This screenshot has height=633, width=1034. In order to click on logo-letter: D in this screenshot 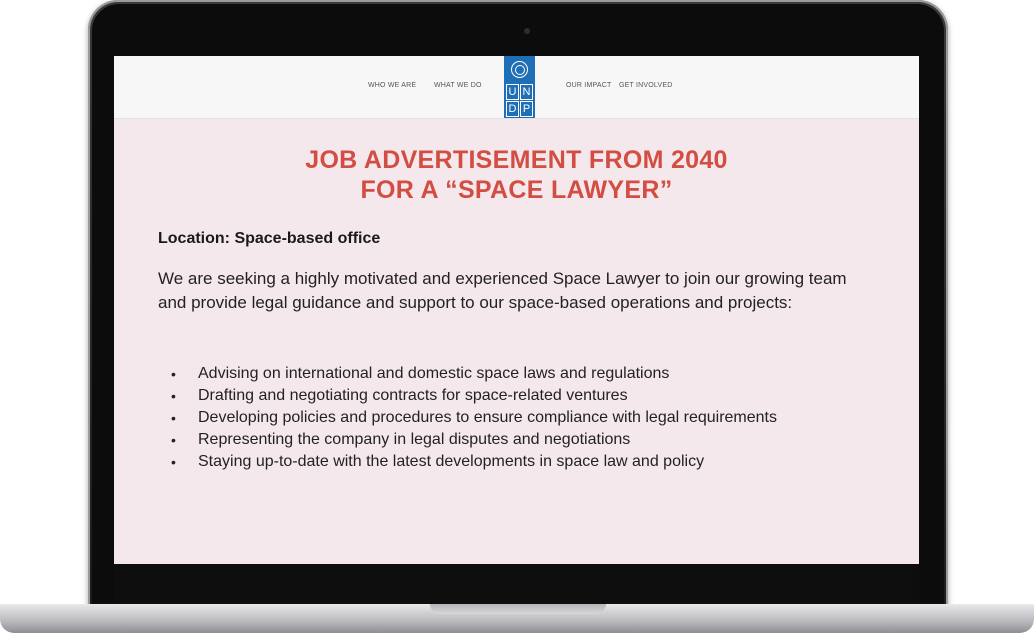, I will do `click(512, 109)`.